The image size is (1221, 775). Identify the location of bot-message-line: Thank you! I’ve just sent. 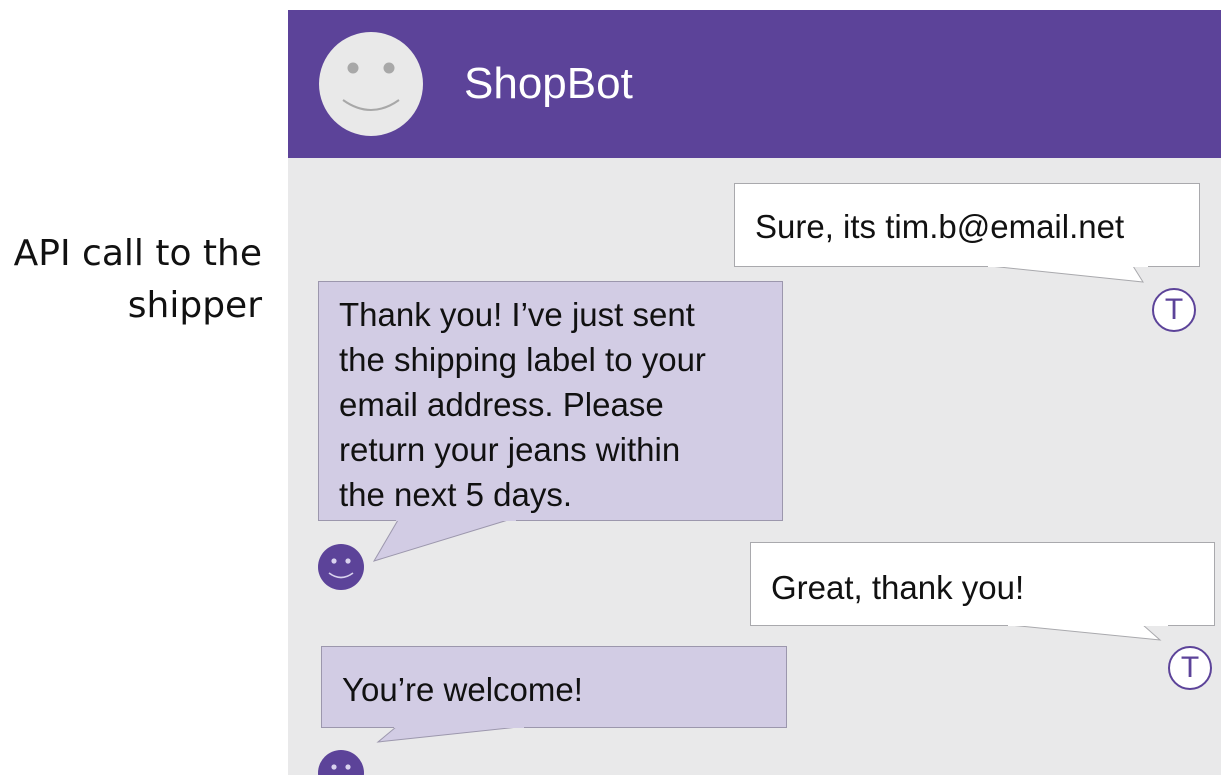
(517, 314).